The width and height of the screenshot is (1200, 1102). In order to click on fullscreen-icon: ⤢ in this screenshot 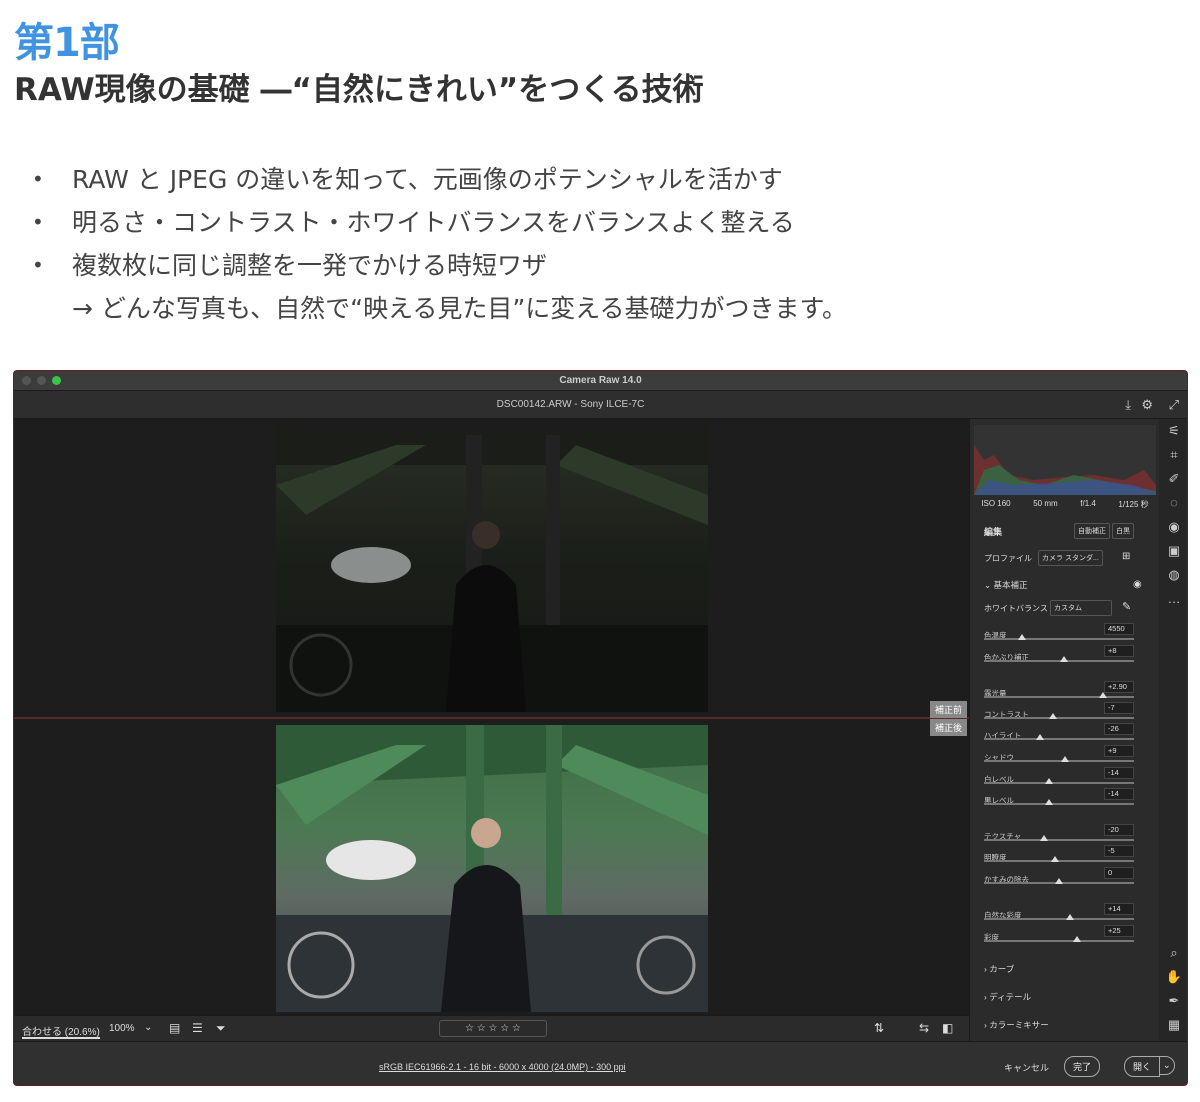, I will do `click(1174, 405)`.